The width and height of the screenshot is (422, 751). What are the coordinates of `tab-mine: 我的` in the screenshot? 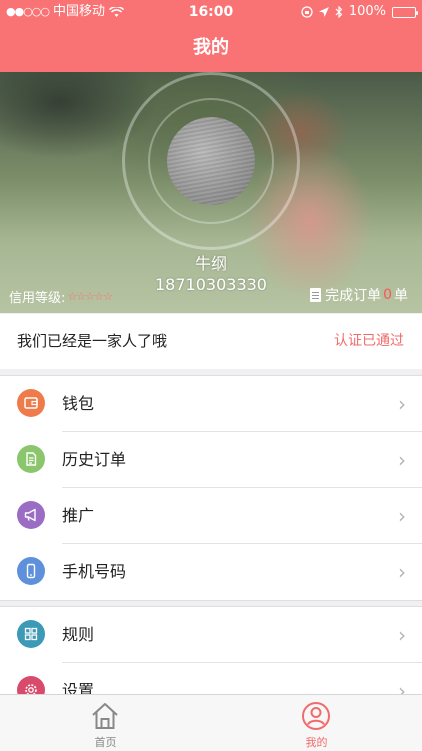 It's located at (316, 723).